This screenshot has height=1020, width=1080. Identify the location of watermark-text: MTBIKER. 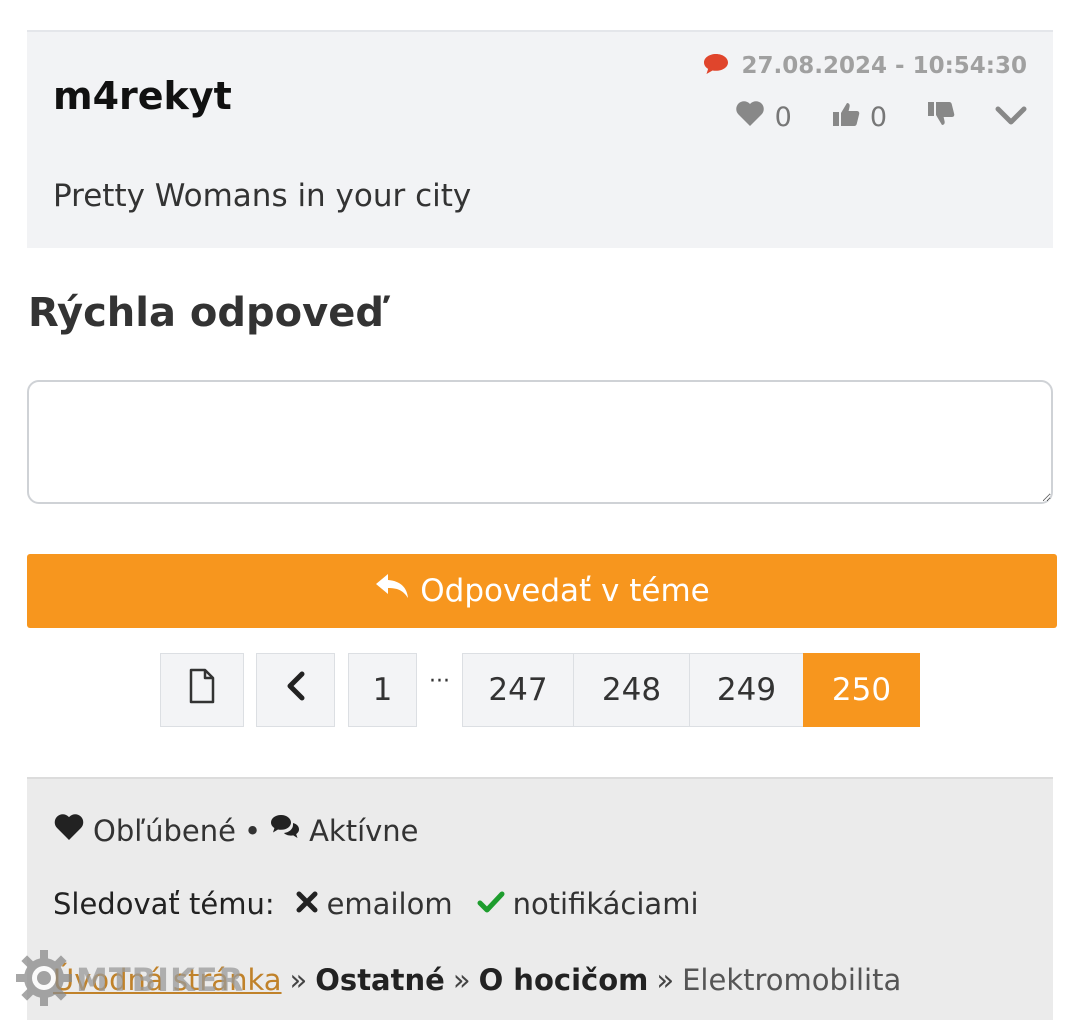
(160, 980).